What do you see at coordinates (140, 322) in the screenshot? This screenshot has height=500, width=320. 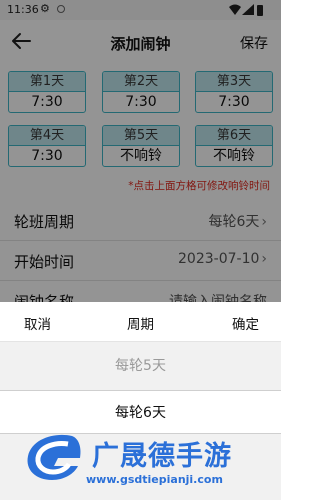 I see `picker-header: 取消 周期 确定` at bounding box center [140, 322].